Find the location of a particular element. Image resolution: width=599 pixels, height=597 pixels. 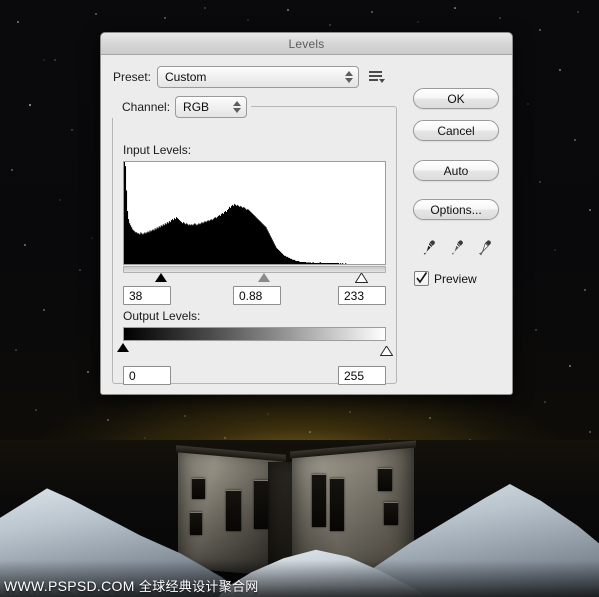

channel-row: Channel: RGB is located at coordinates (182, 107).